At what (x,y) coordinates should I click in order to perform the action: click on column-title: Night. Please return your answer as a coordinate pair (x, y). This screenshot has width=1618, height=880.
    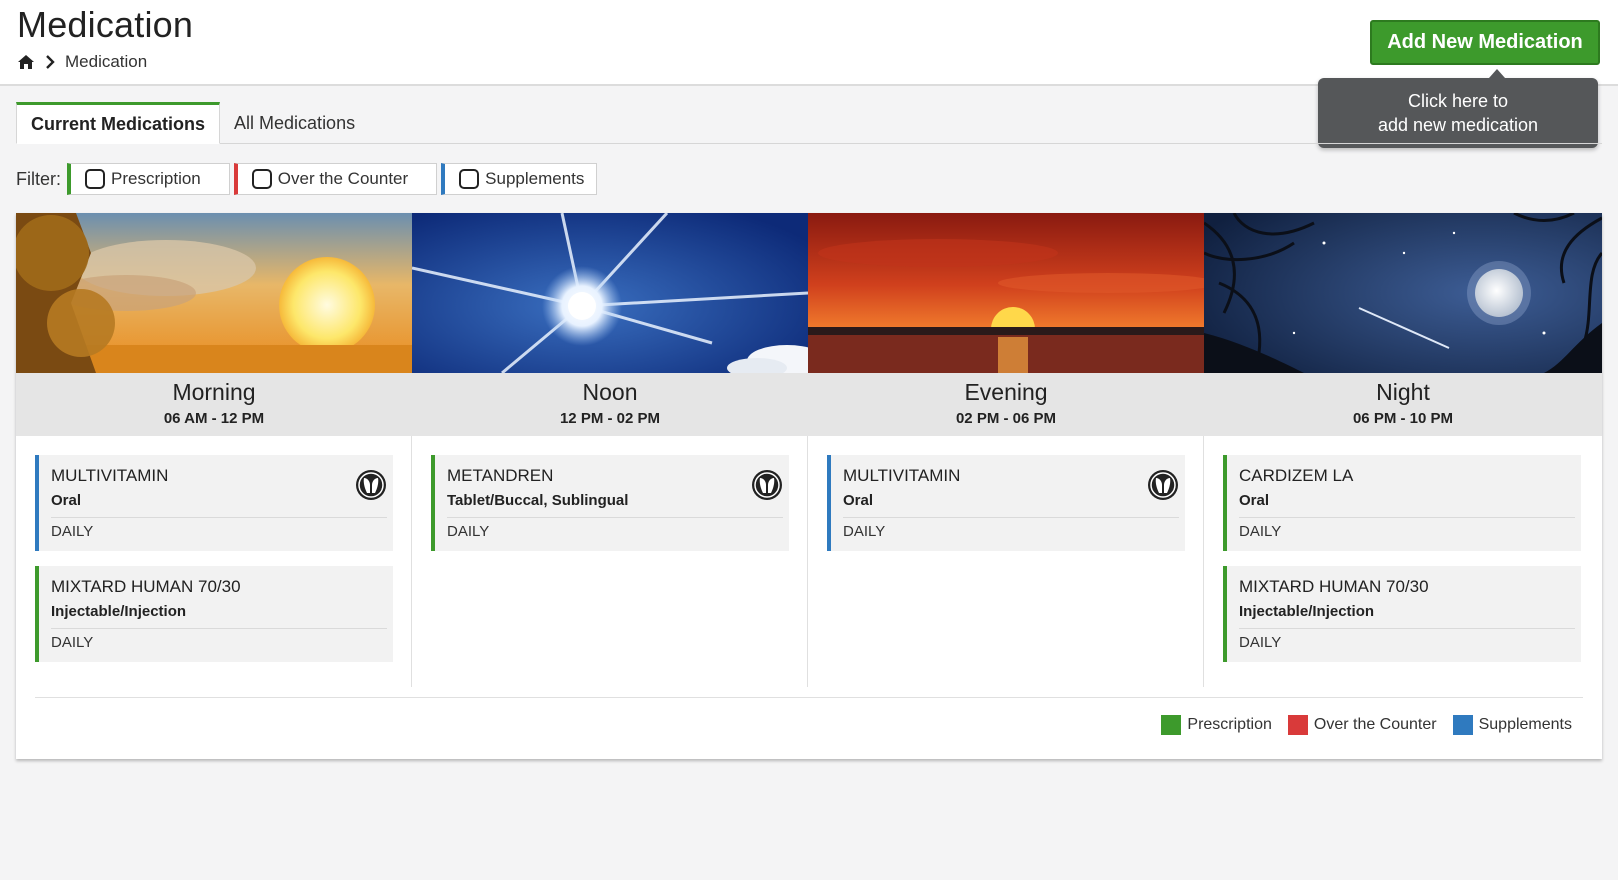
    Looking at the image, I should click on (1403, 392).